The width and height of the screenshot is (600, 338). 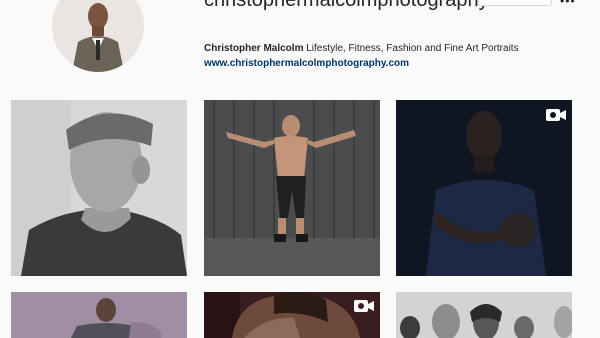 What do you see at coordinates (98, 36) in the screenshot?
I see `profile-avatar` at bounding box center [98, 36].